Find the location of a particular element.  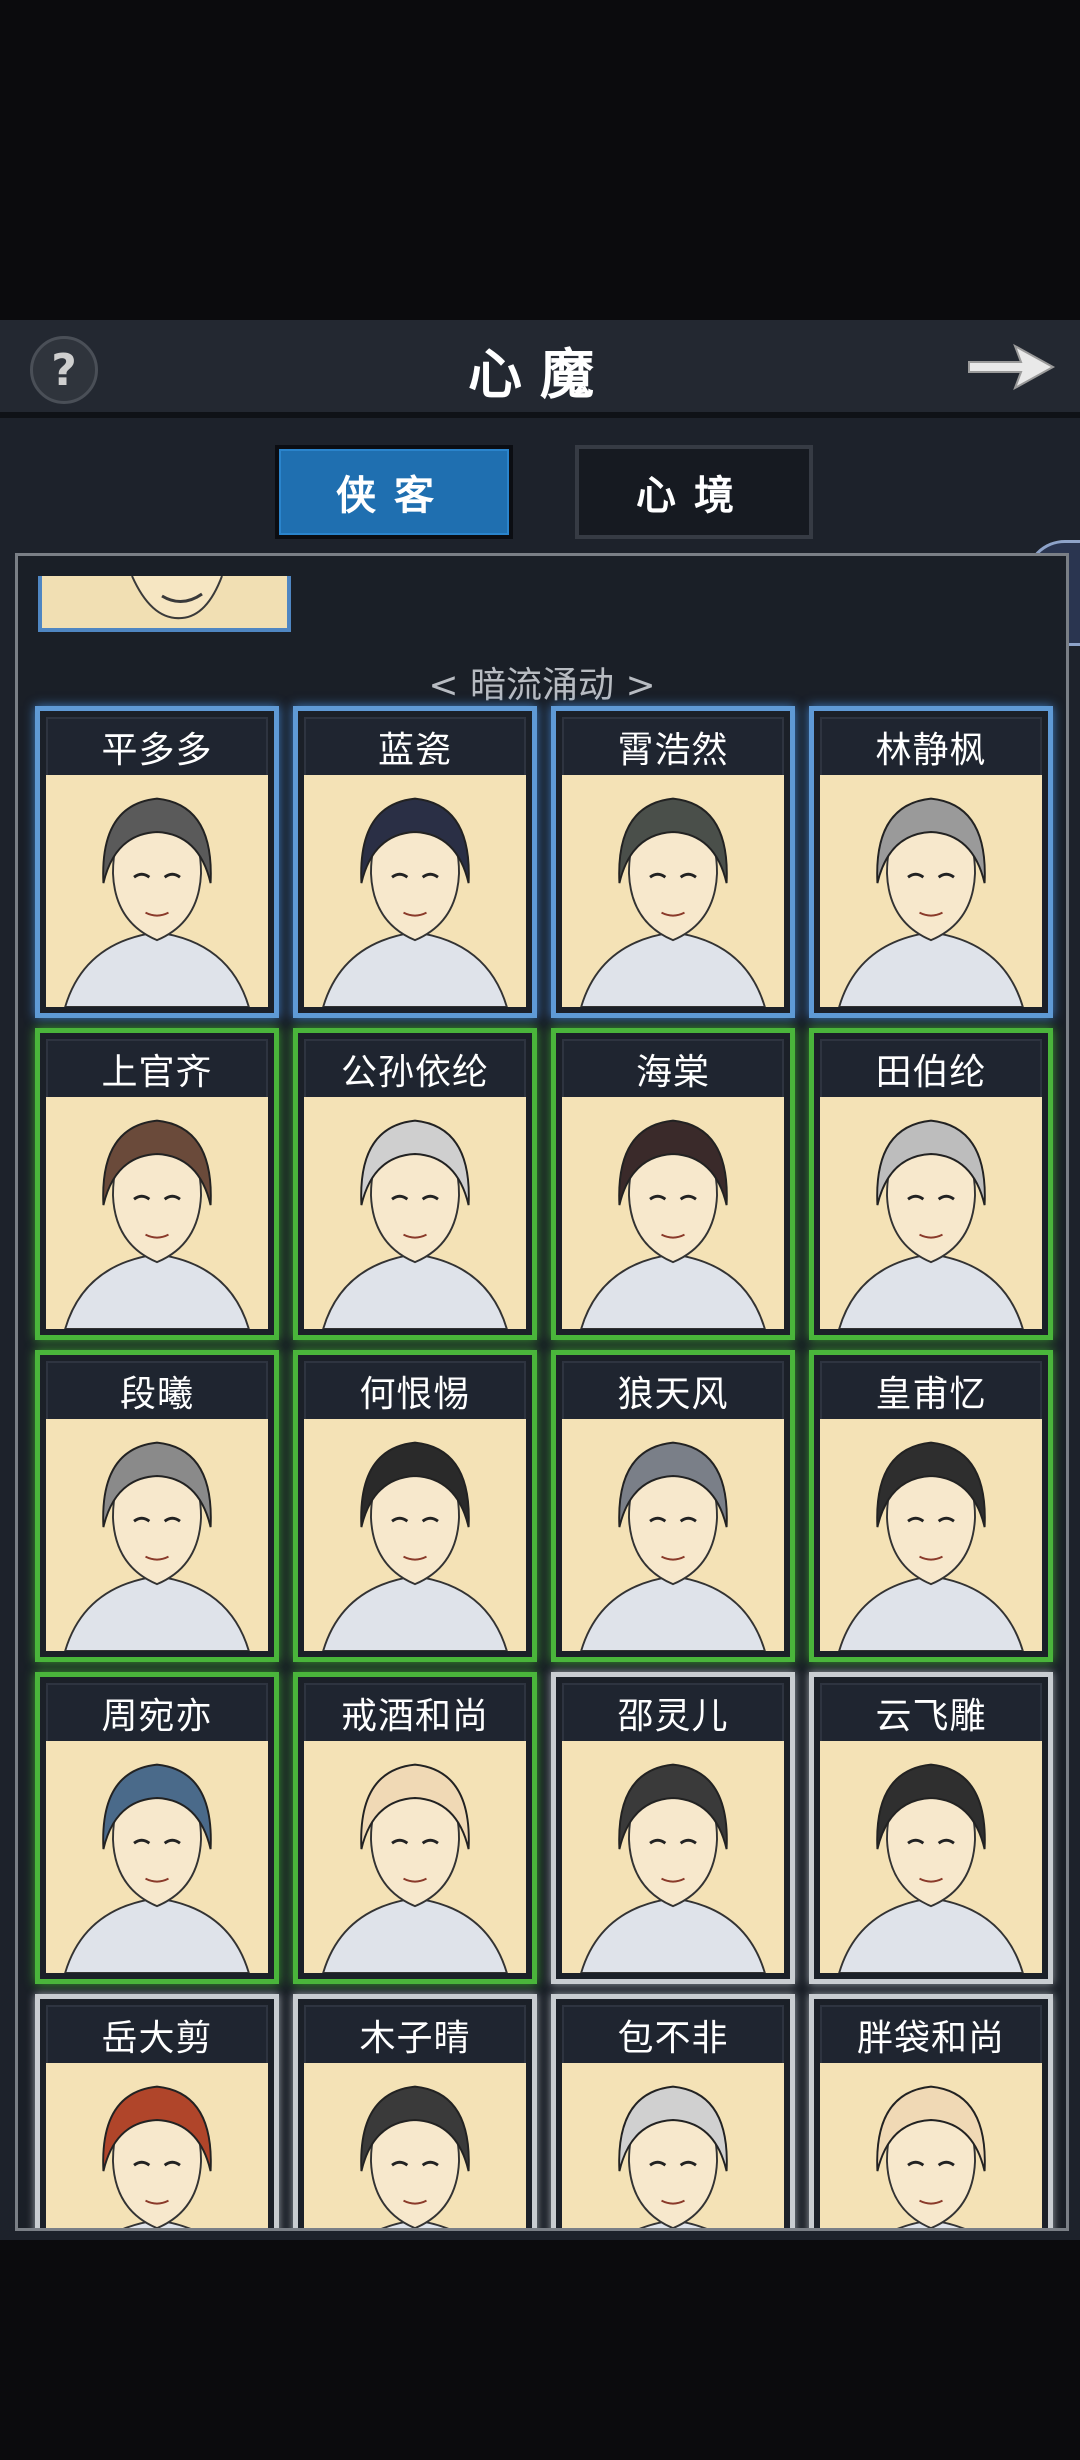

character-card: 云飞雕 is located at coordinates (931, 1828).